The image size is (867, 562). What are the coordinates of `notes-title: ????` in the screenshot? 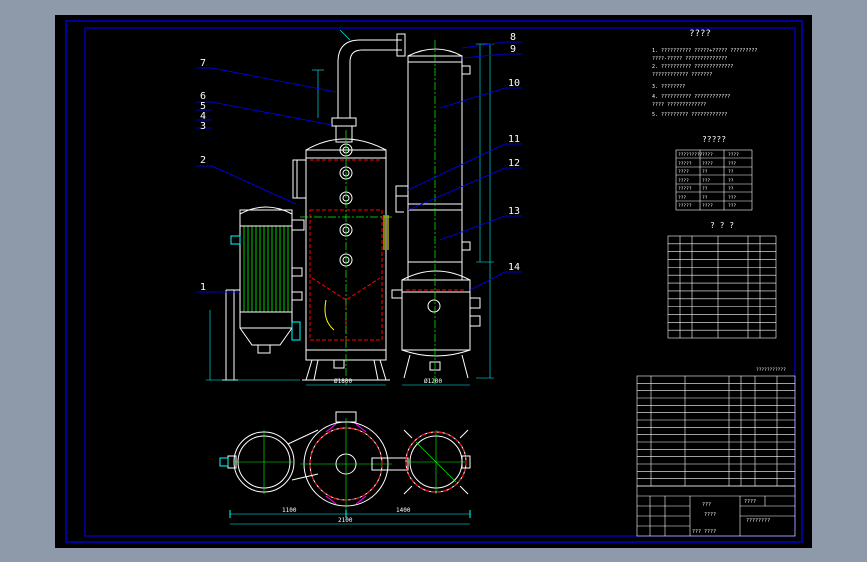 It's located at (700, 34).